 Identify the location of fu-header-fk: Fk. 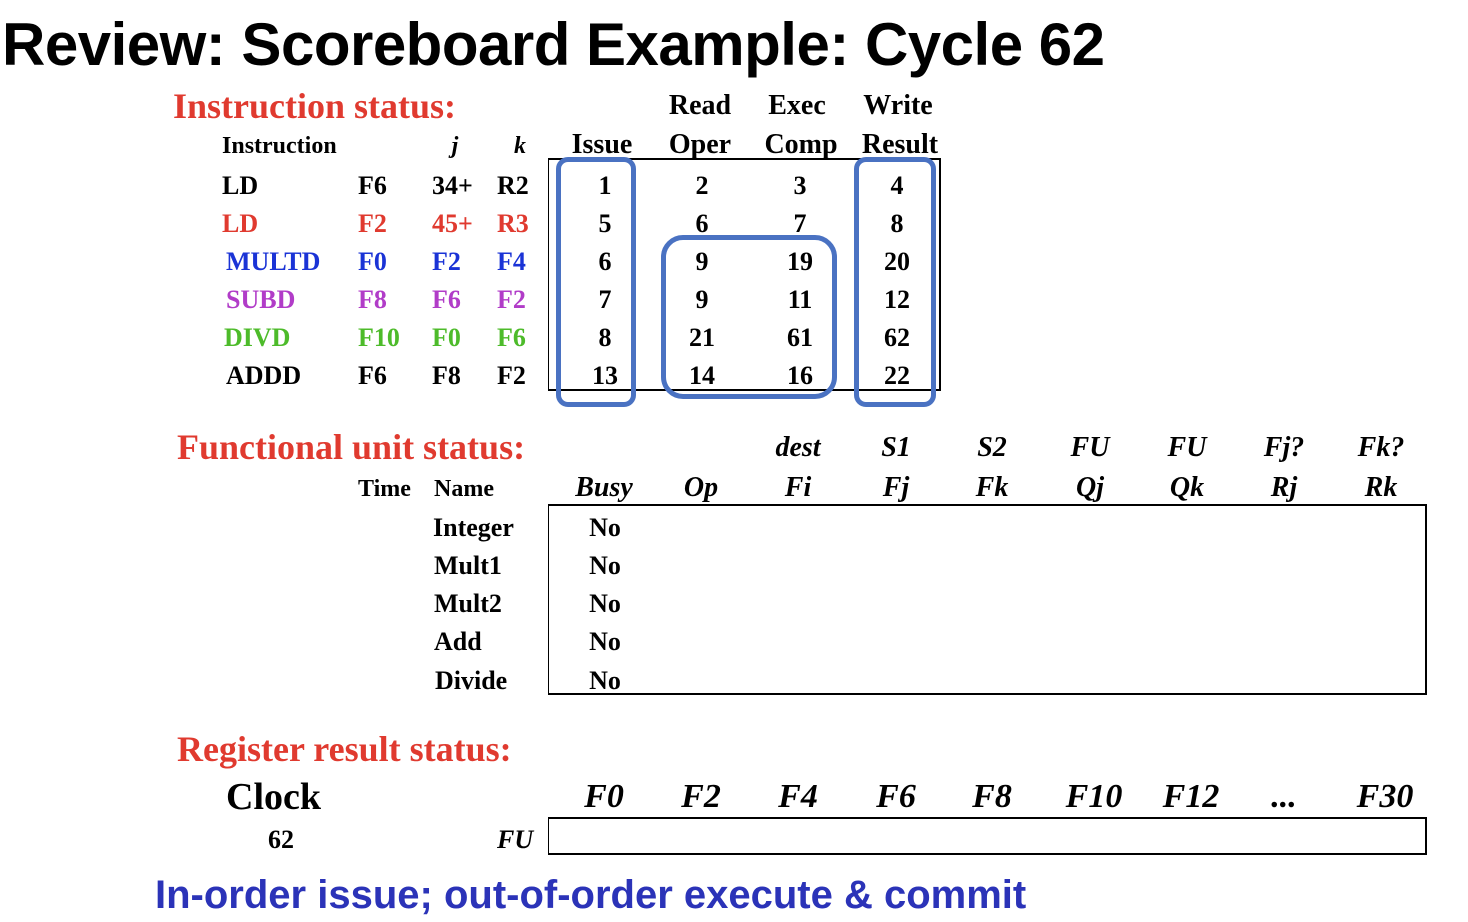
(992, 487).